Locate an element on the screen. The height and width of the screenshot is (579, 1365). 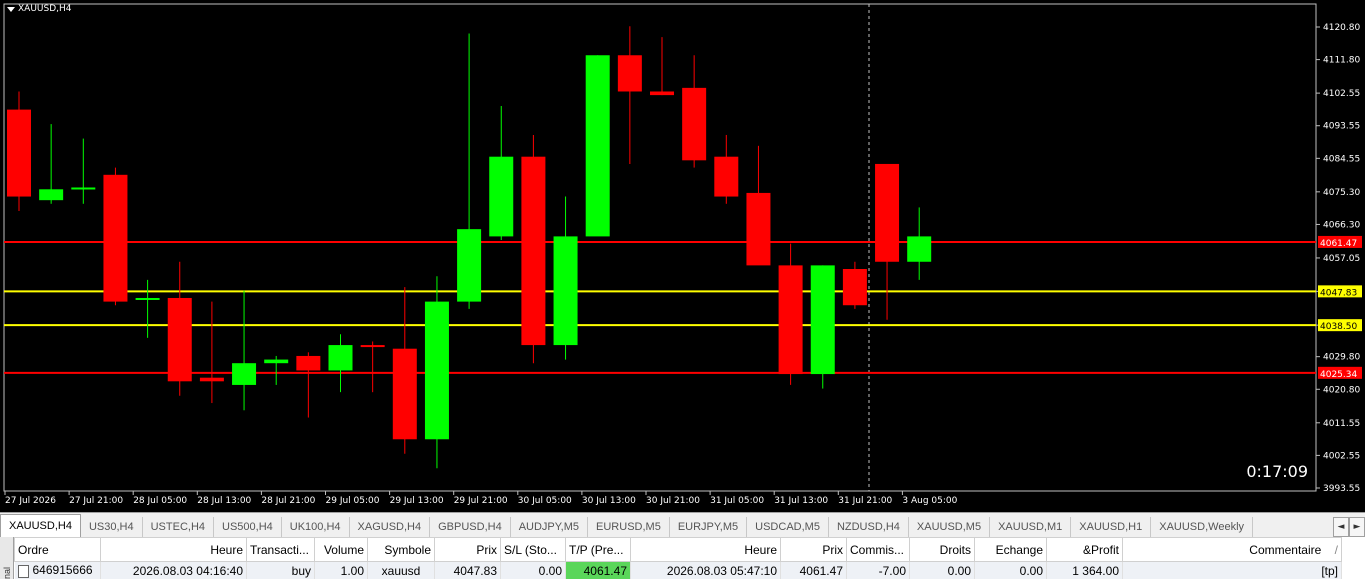
cell-comment: [tp] is located at coordinates (1232, 570).